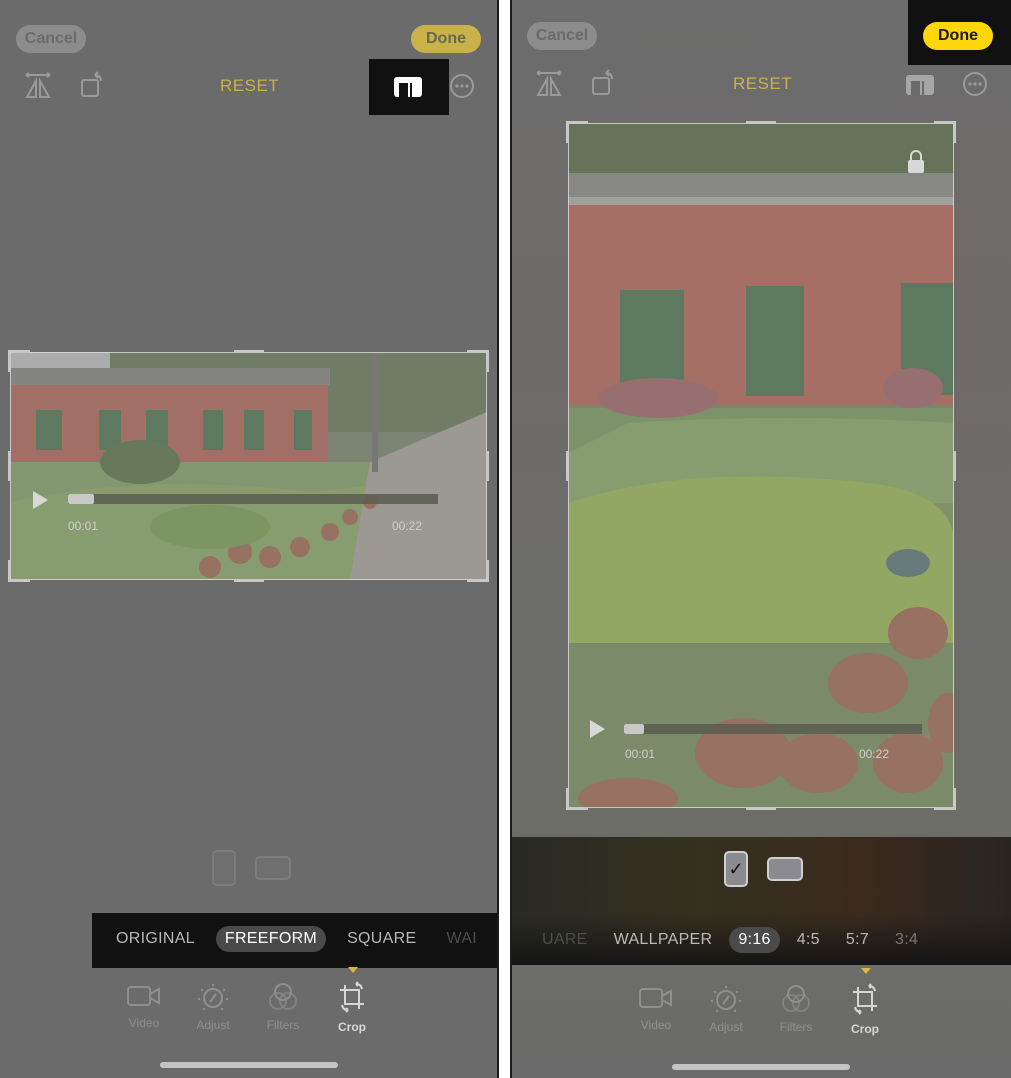  I want to click on aspect-option-4-5: 4:5, so click(808, 940).